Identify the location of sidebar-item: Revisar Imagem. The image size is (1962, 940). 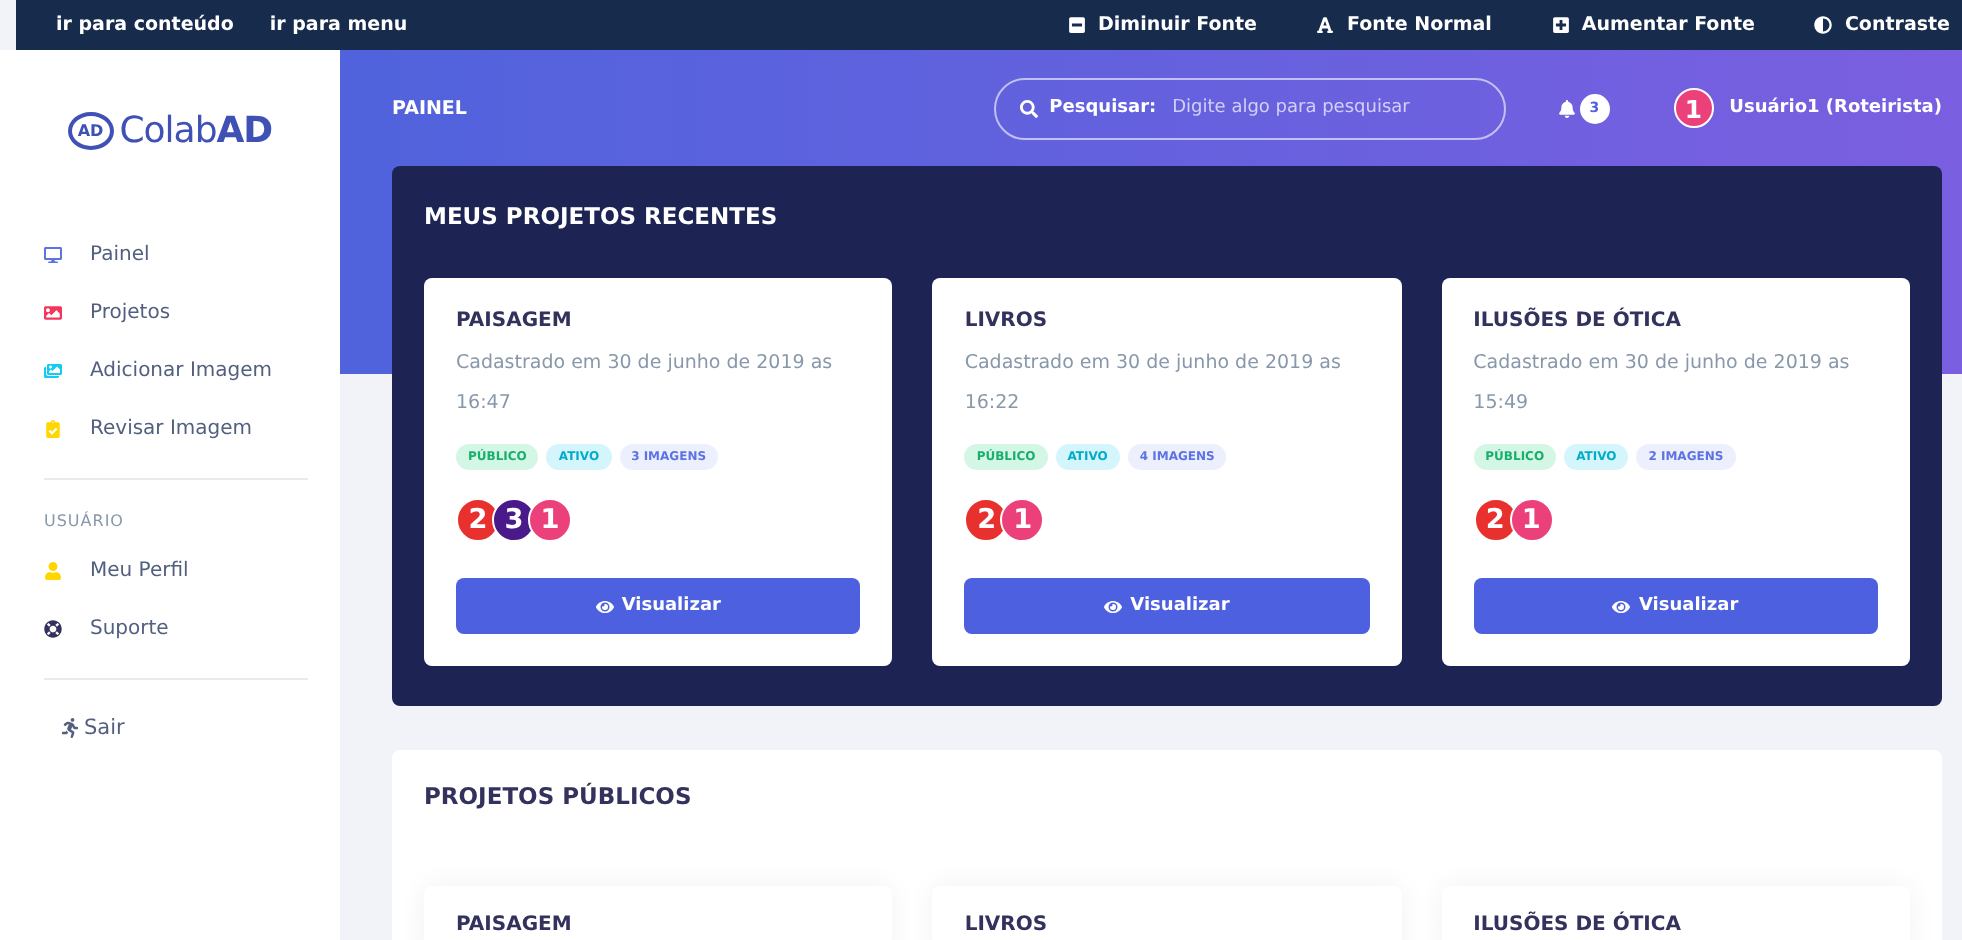
(192, 429).